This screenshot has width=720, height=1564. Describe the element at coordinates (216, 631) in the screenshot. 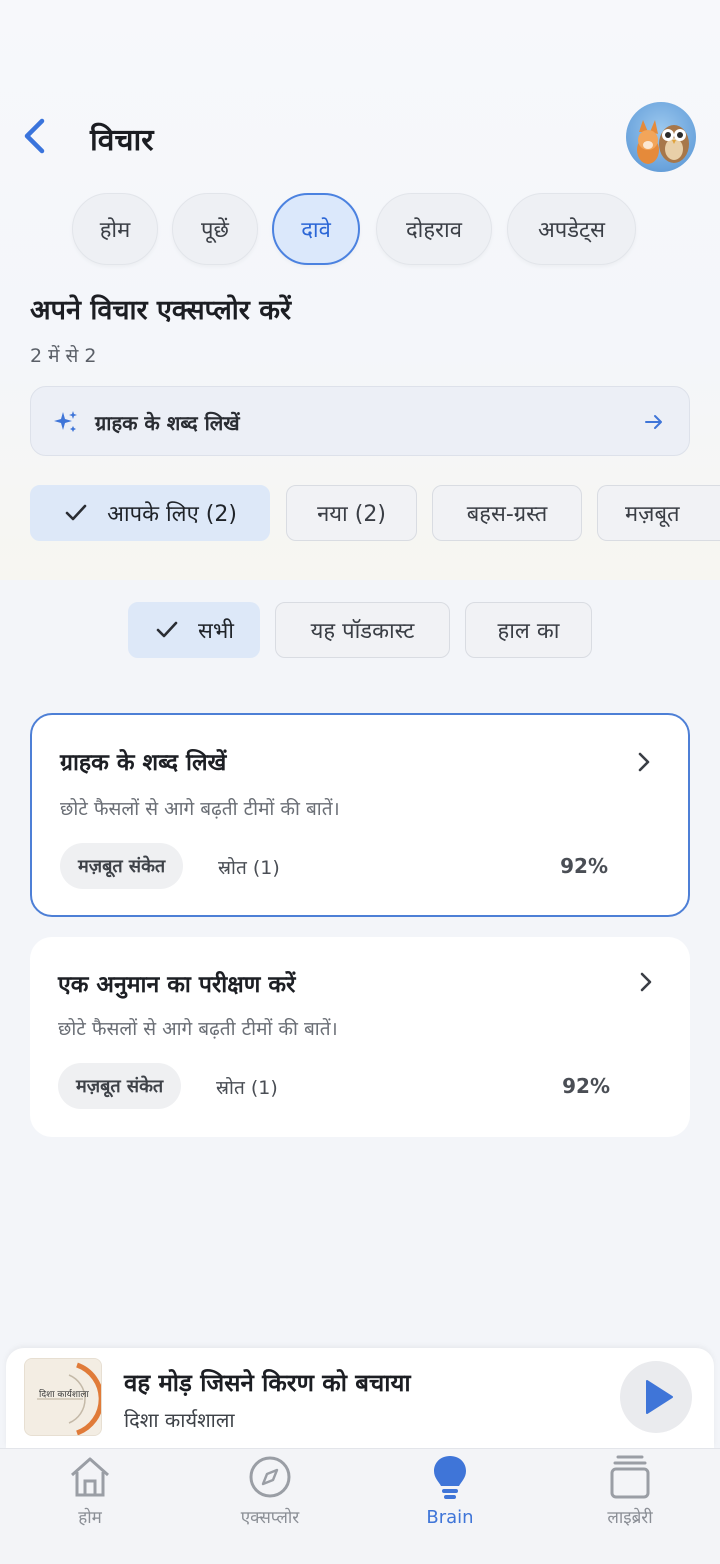

I see `scope-all-label: सभी` at that location.